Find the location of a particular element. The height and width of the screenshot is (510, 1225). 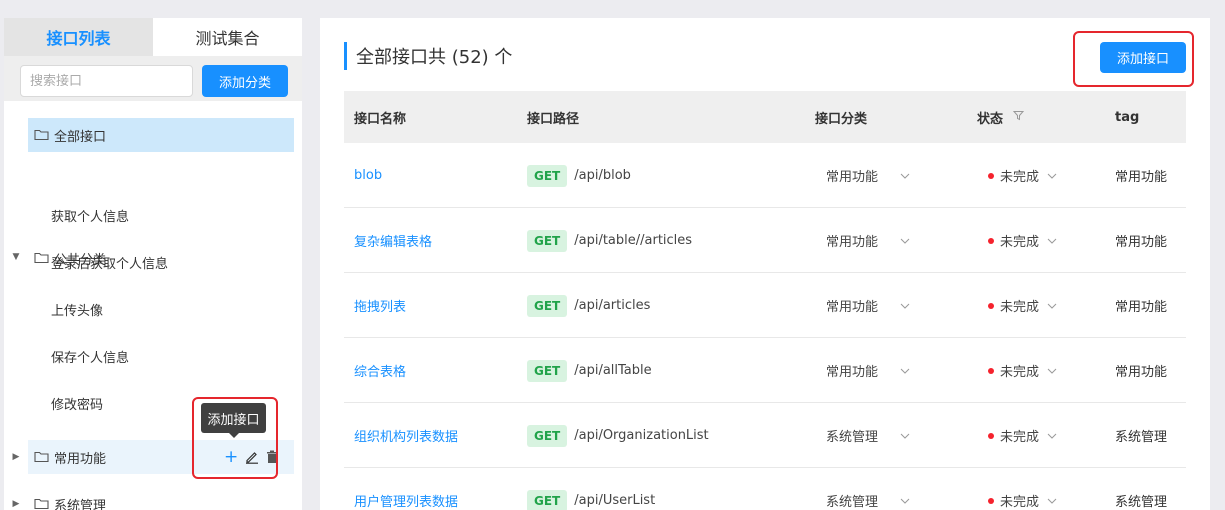

tree-leaf-get-profile: 获取个人信息 is located at coordinates (90, 218).